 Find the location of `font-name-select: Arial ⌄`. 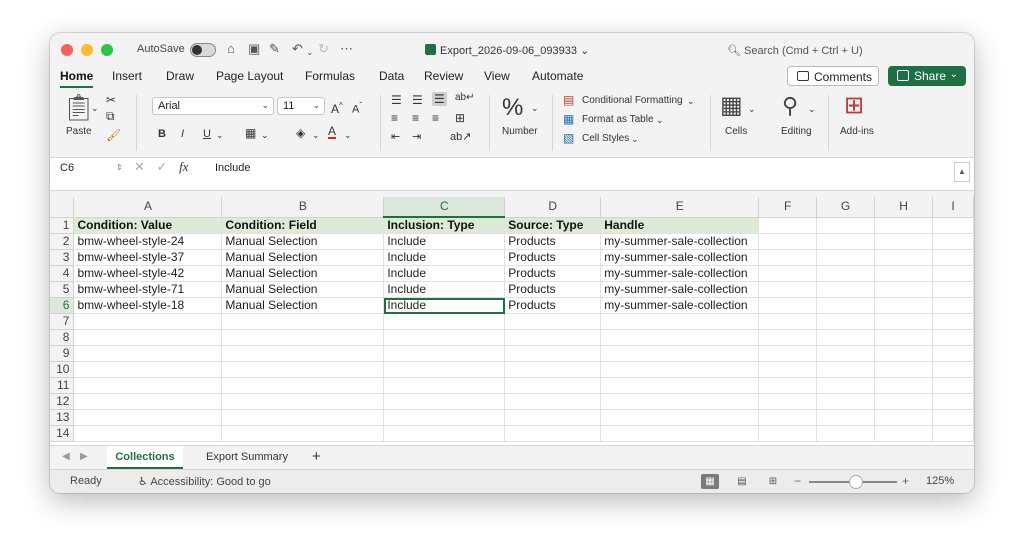

font-name-select: Arial ⌄ is located at coordinates (213, 106).